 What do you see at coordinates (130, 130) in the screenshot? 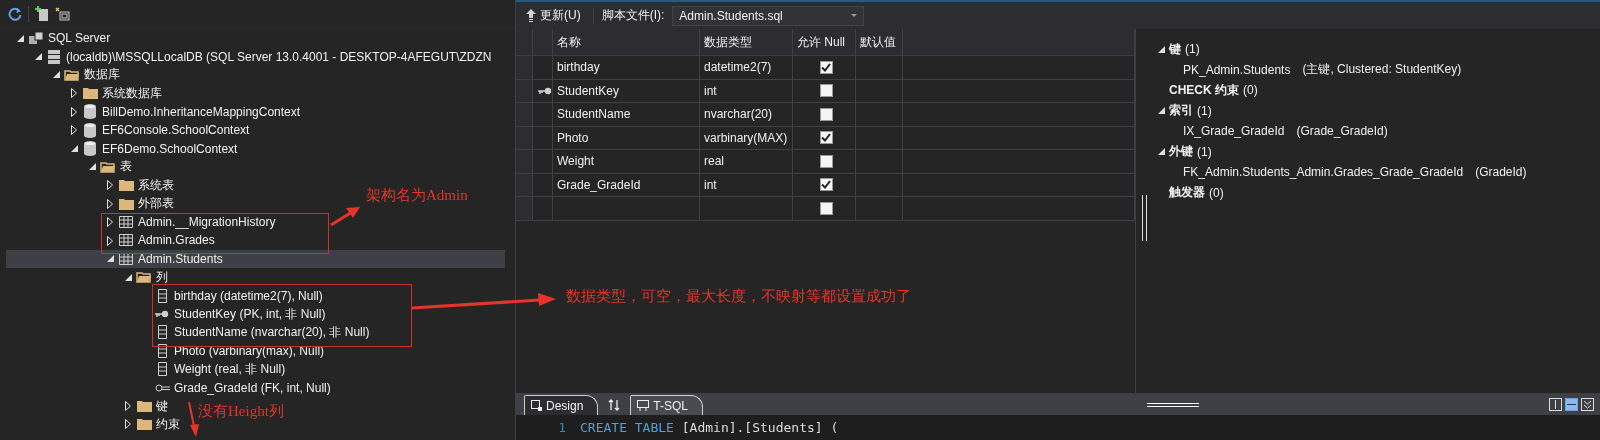
I see `tree-item: EF6Console.SchoolContext` at bounding box center [130, 130].